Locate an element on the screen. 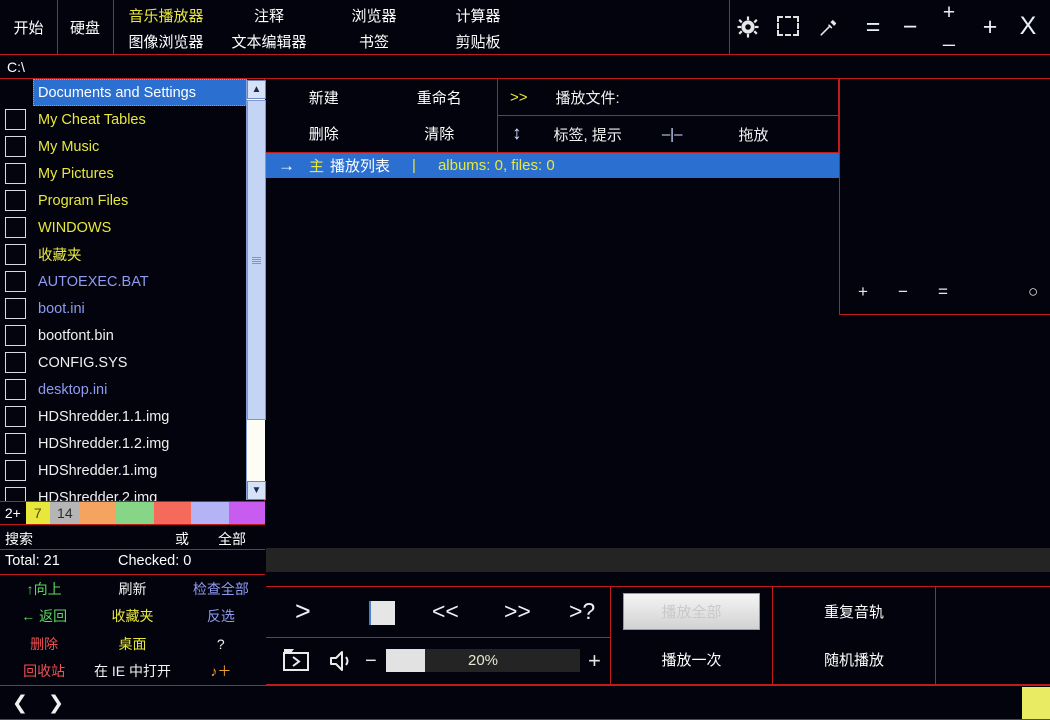  file-row: Program Files is located at coordinates (132, 200).